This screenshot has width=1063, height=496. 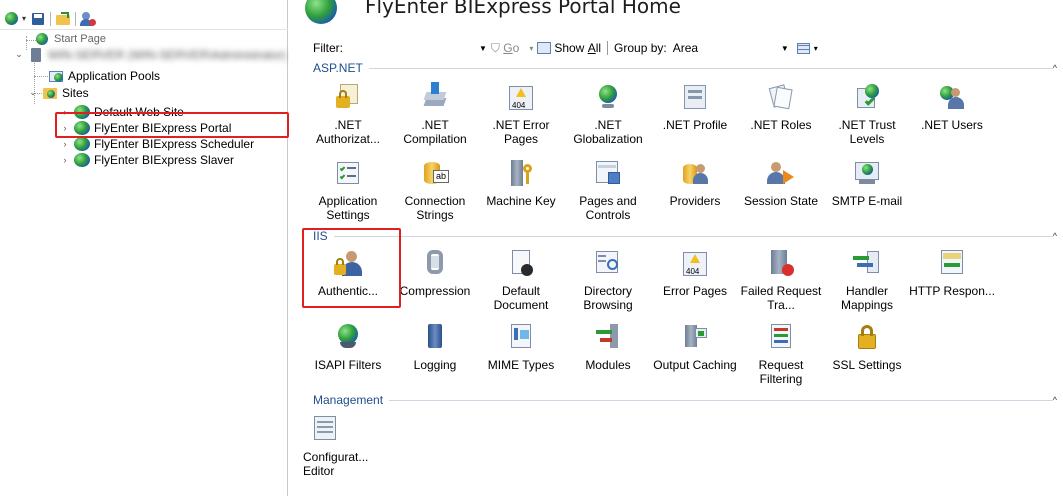 What do you see at coordinates (122, 111) in the screenshot?
I see `tree-item-site: › Default Web Site` at bounding box center [122, 111].